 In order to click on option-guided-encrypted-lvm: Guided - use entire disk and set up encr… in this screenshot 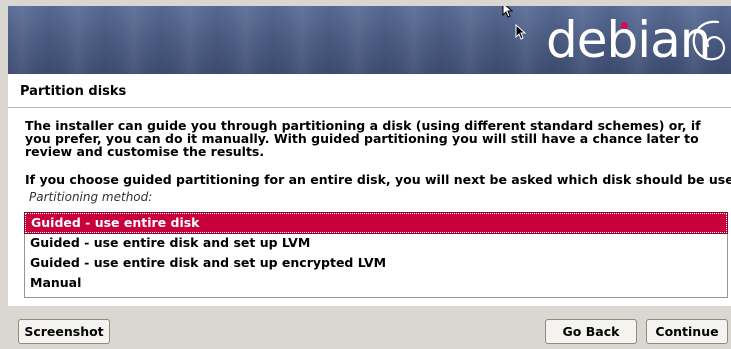, I will do `click(376, 263)`.